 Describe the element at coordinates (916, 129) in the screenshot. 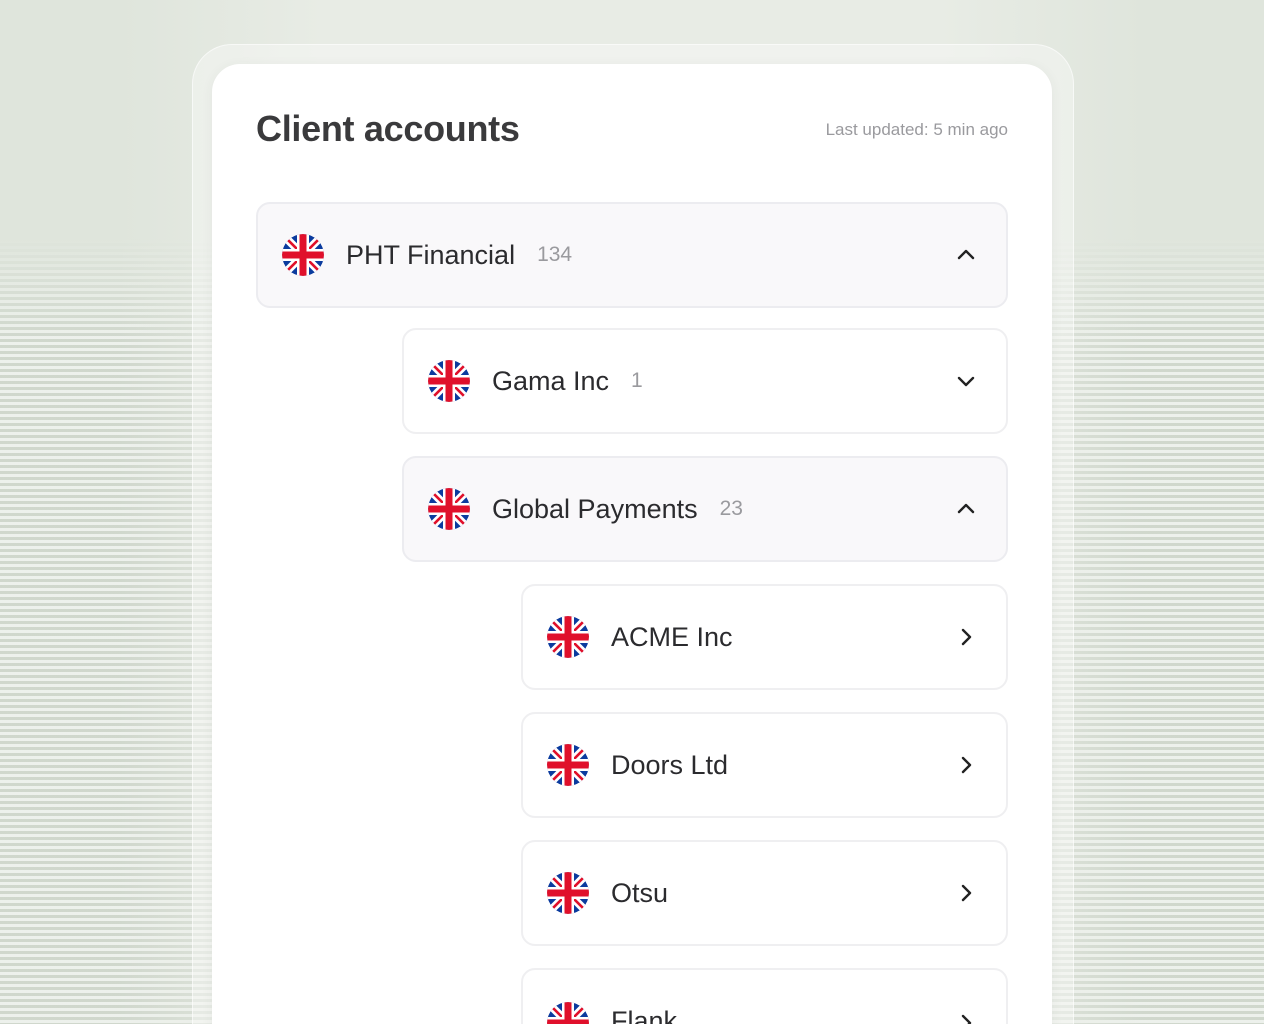

I see `last-updated-text: Last updated: 5 min ago` at that location.